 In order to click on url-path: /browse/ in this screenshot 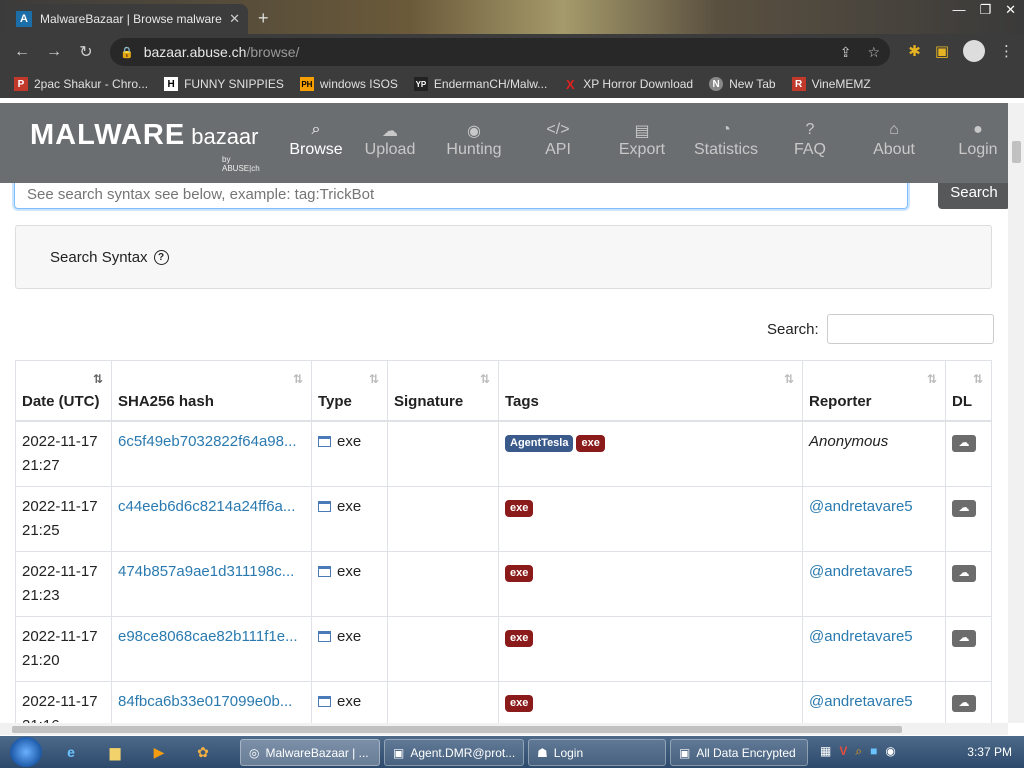, I will do `click(273, 52)`.